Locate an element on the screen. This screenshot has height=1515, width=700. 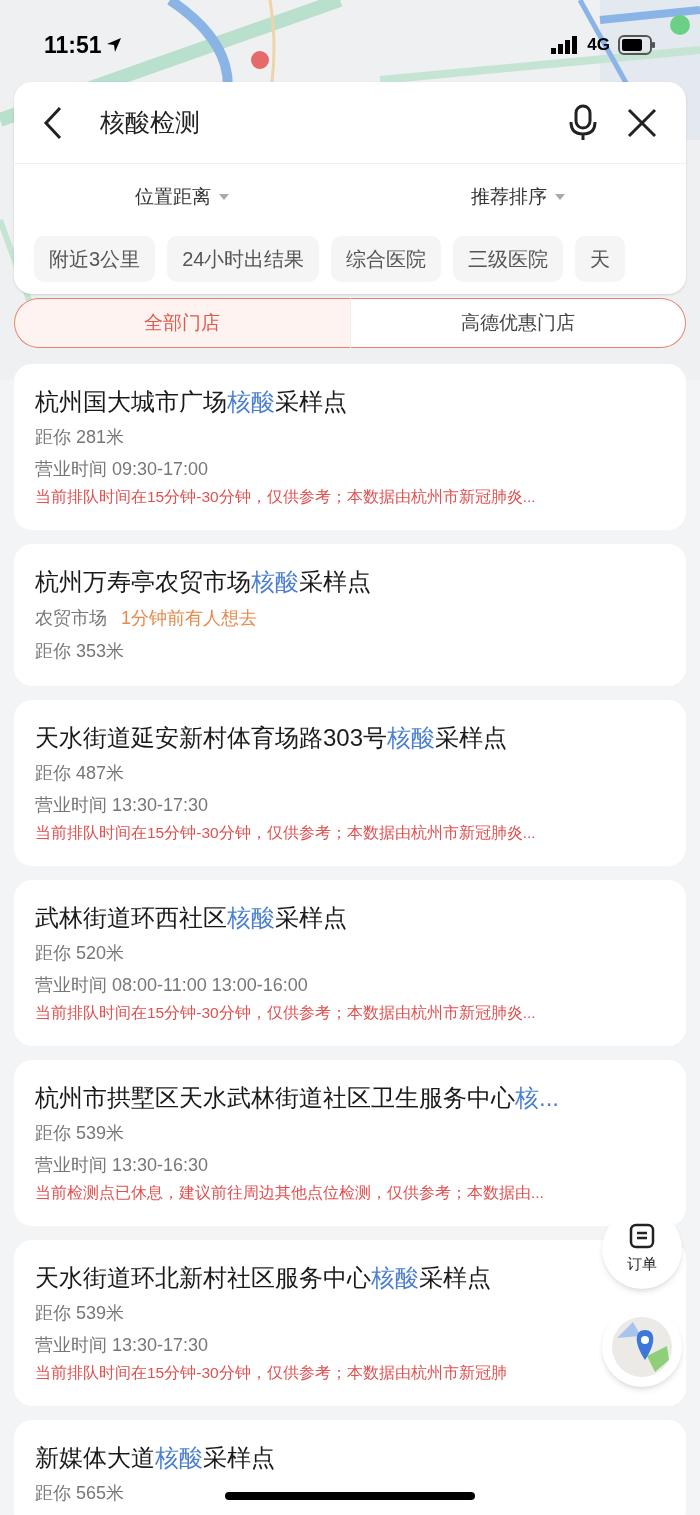
network-label: 4G is located at coordinates (598, 45).